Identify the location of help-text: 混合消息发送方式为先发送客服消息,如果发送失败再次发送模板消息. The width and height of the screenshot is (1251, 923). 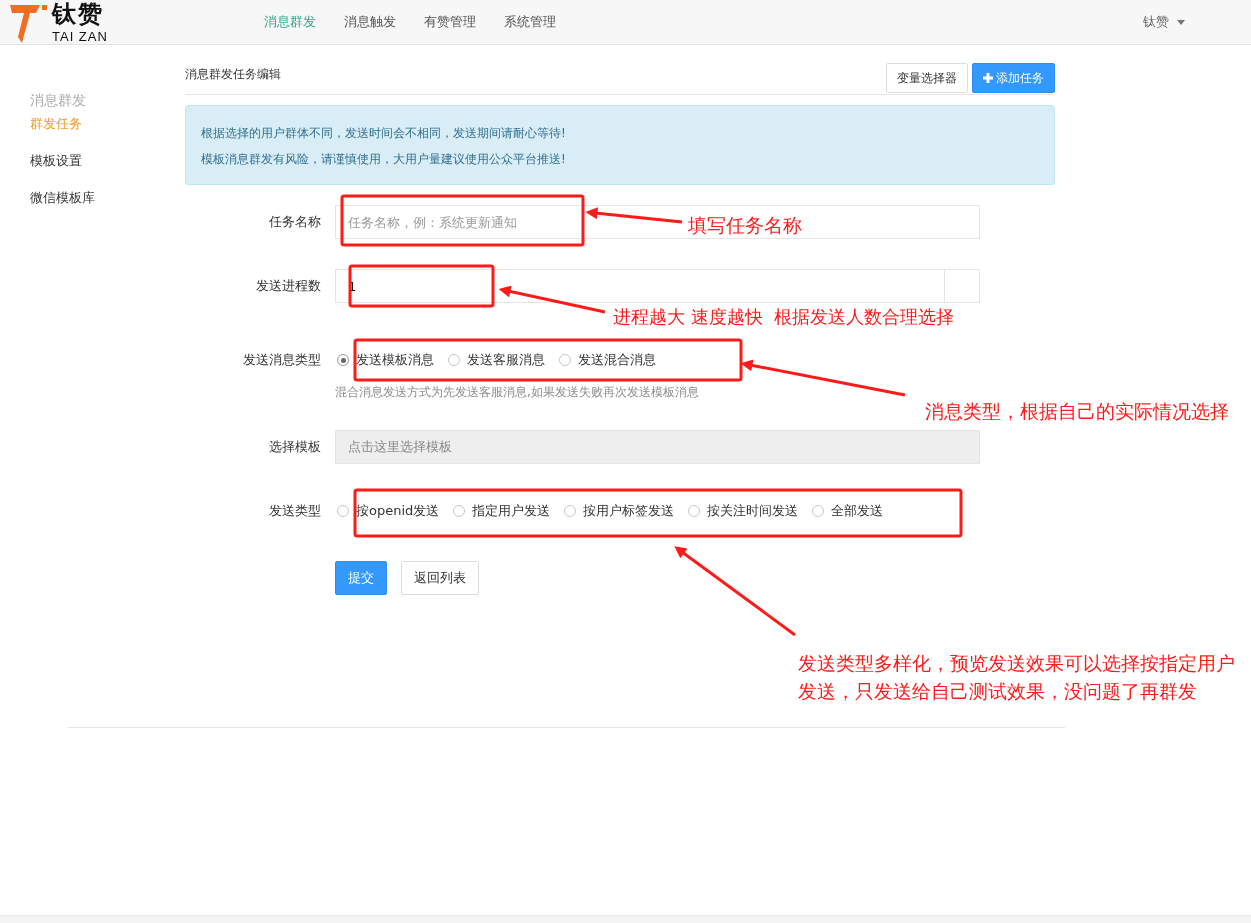
(517, 392).